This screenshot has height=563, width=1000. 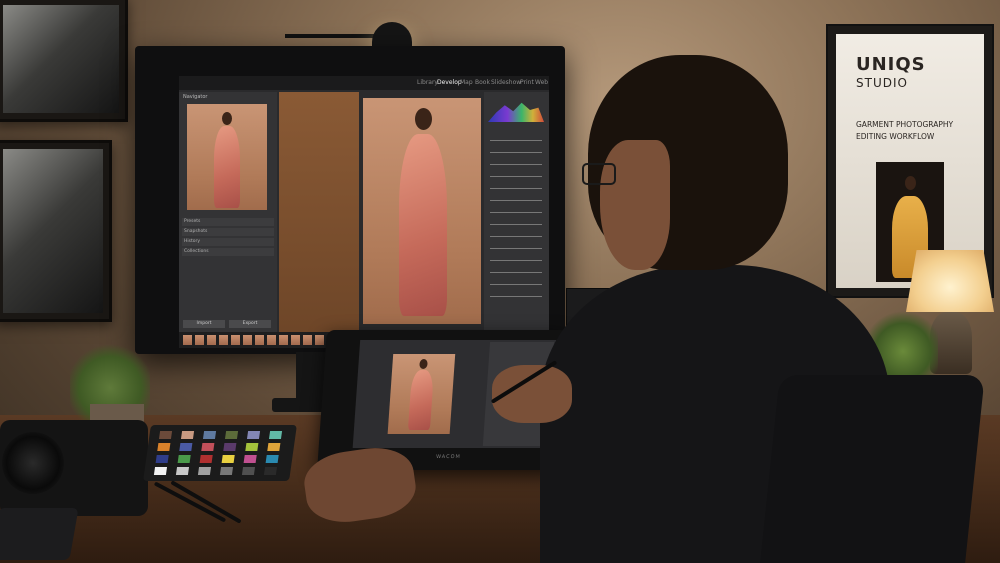 I want to click on panel-section-presets: Presets, so click(x=228, y=222).